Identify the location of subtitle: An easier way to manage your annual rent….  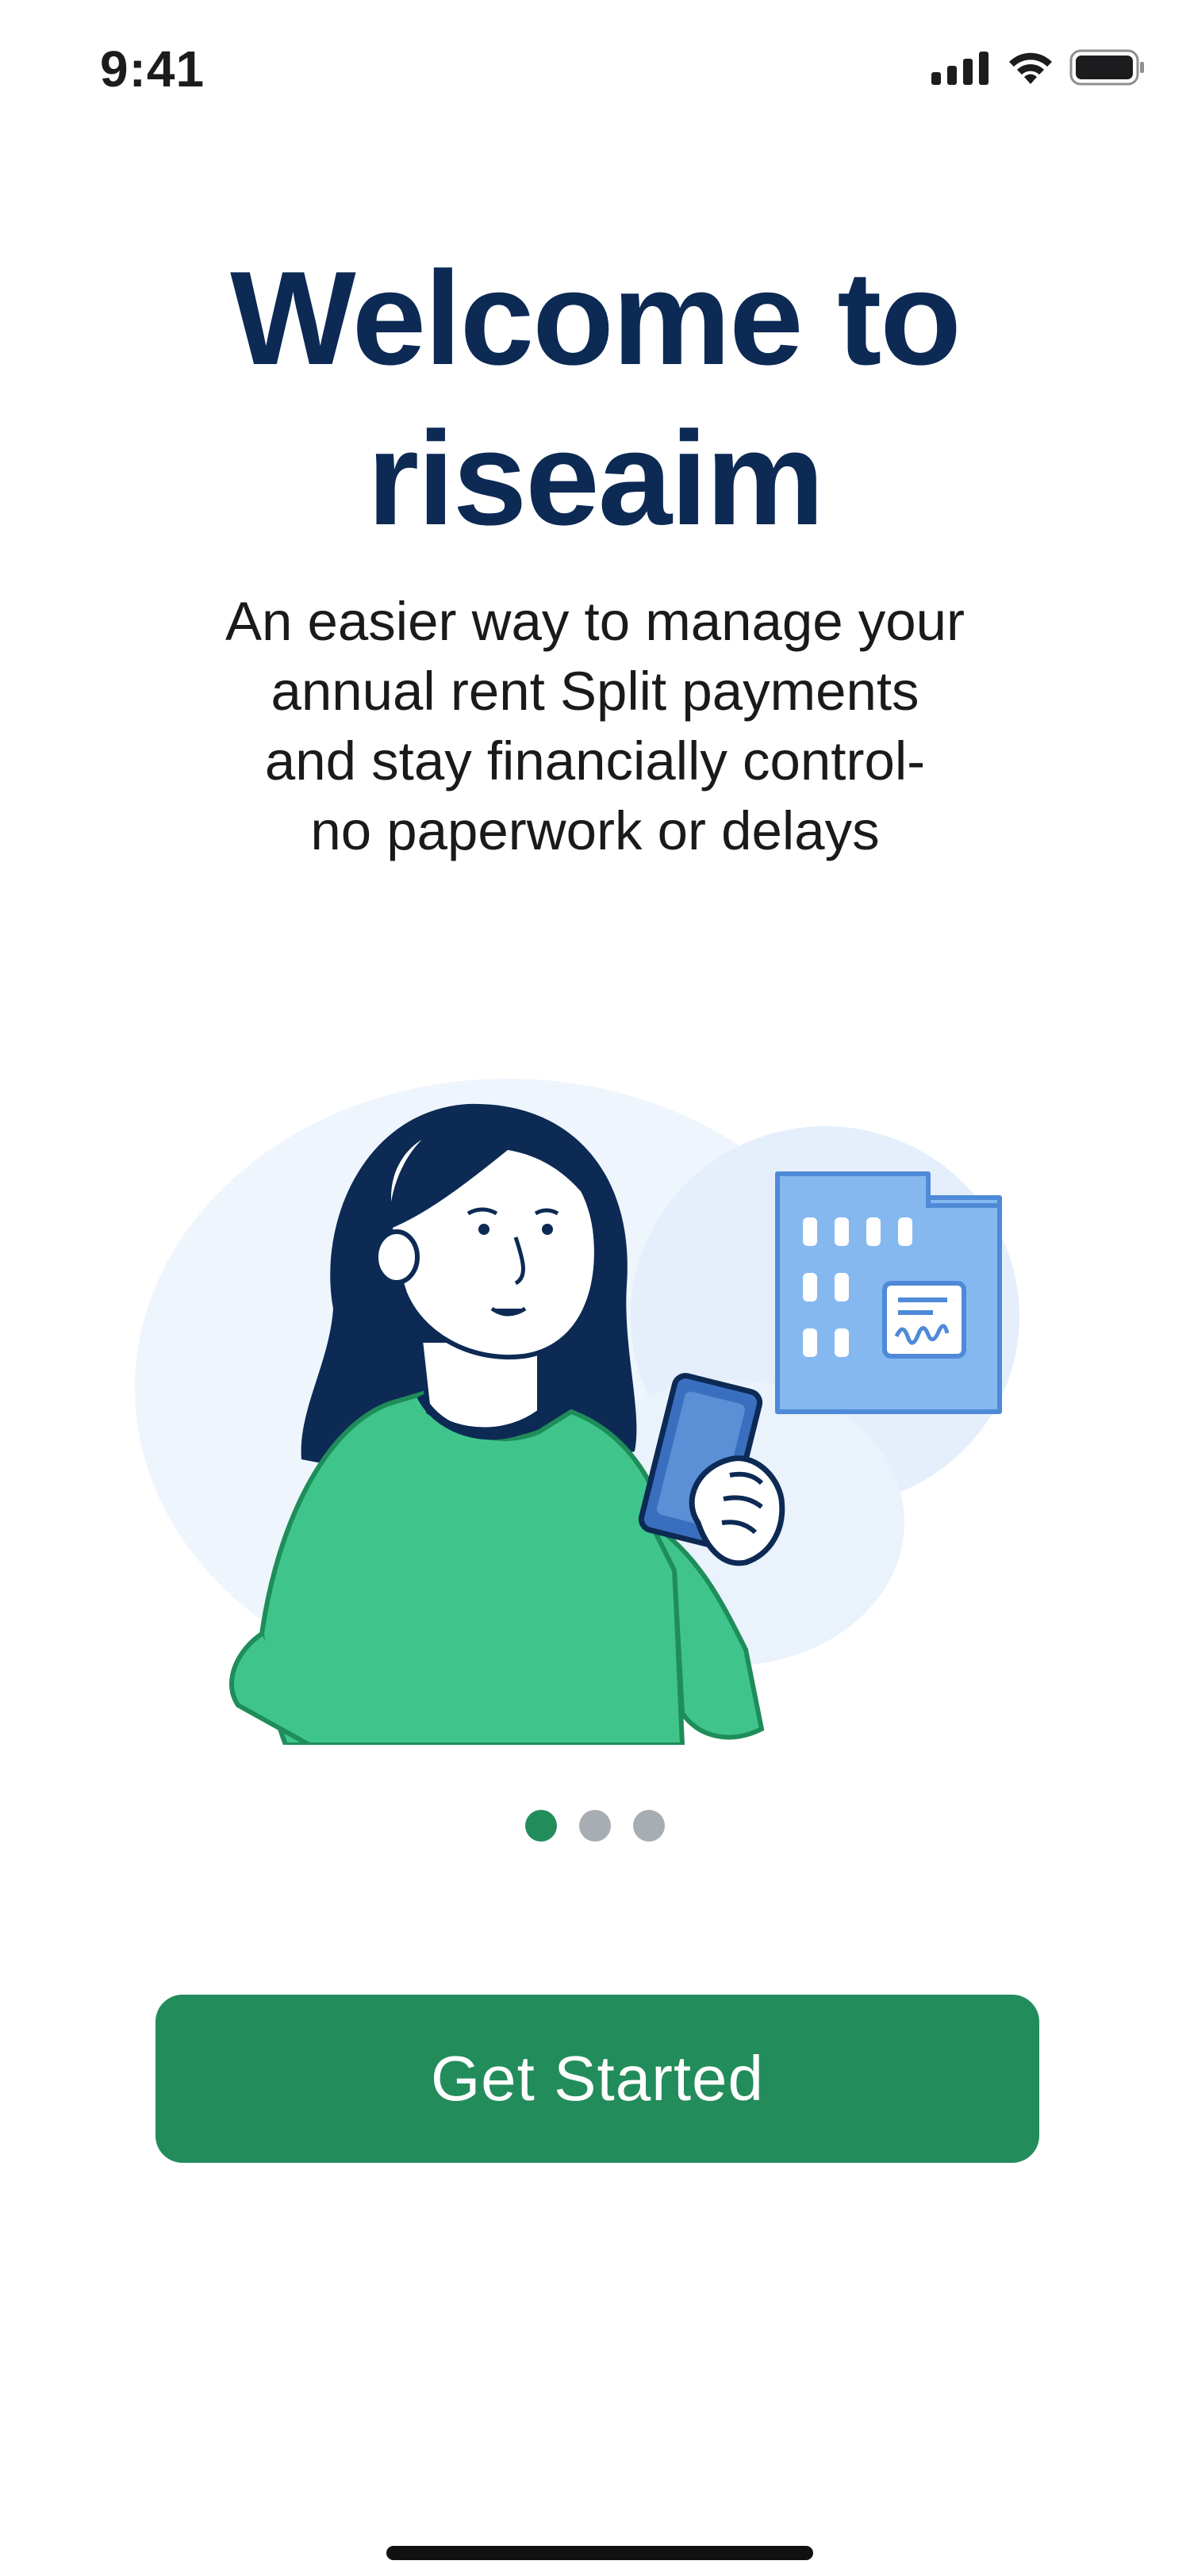
(595, 727).